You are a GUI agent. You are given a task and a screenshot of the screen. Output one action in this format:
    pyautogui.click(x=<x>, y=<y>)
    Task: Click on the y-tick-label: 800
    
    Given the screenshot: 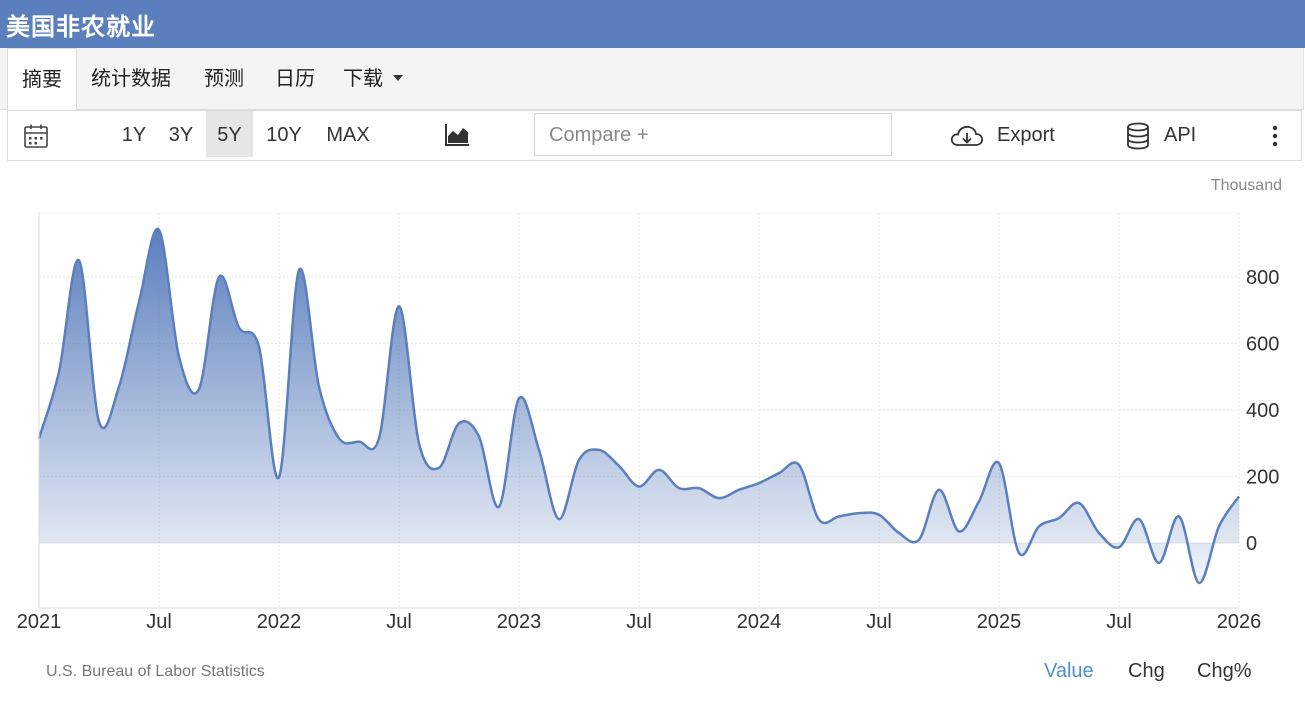 What is the action you would take?
    pyautogui.click(x=1262, y=278)
    